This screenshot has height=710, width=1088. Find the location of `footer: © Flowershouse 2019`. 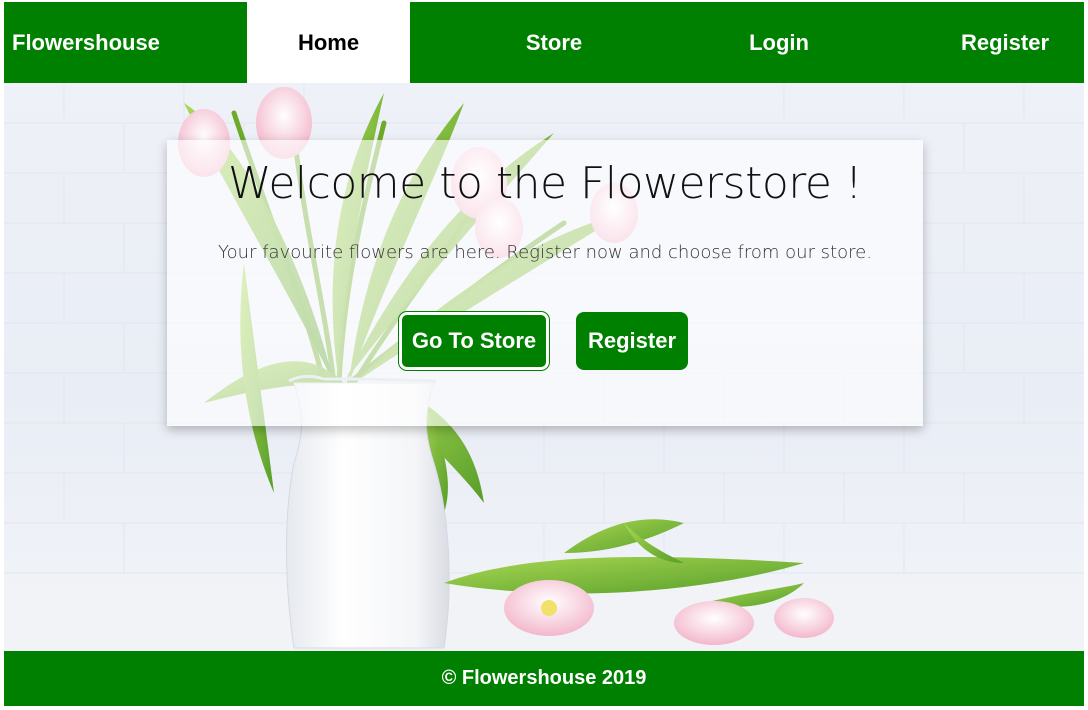

footer: © Flowershouse 2019 is located at coordinates (544, 678).